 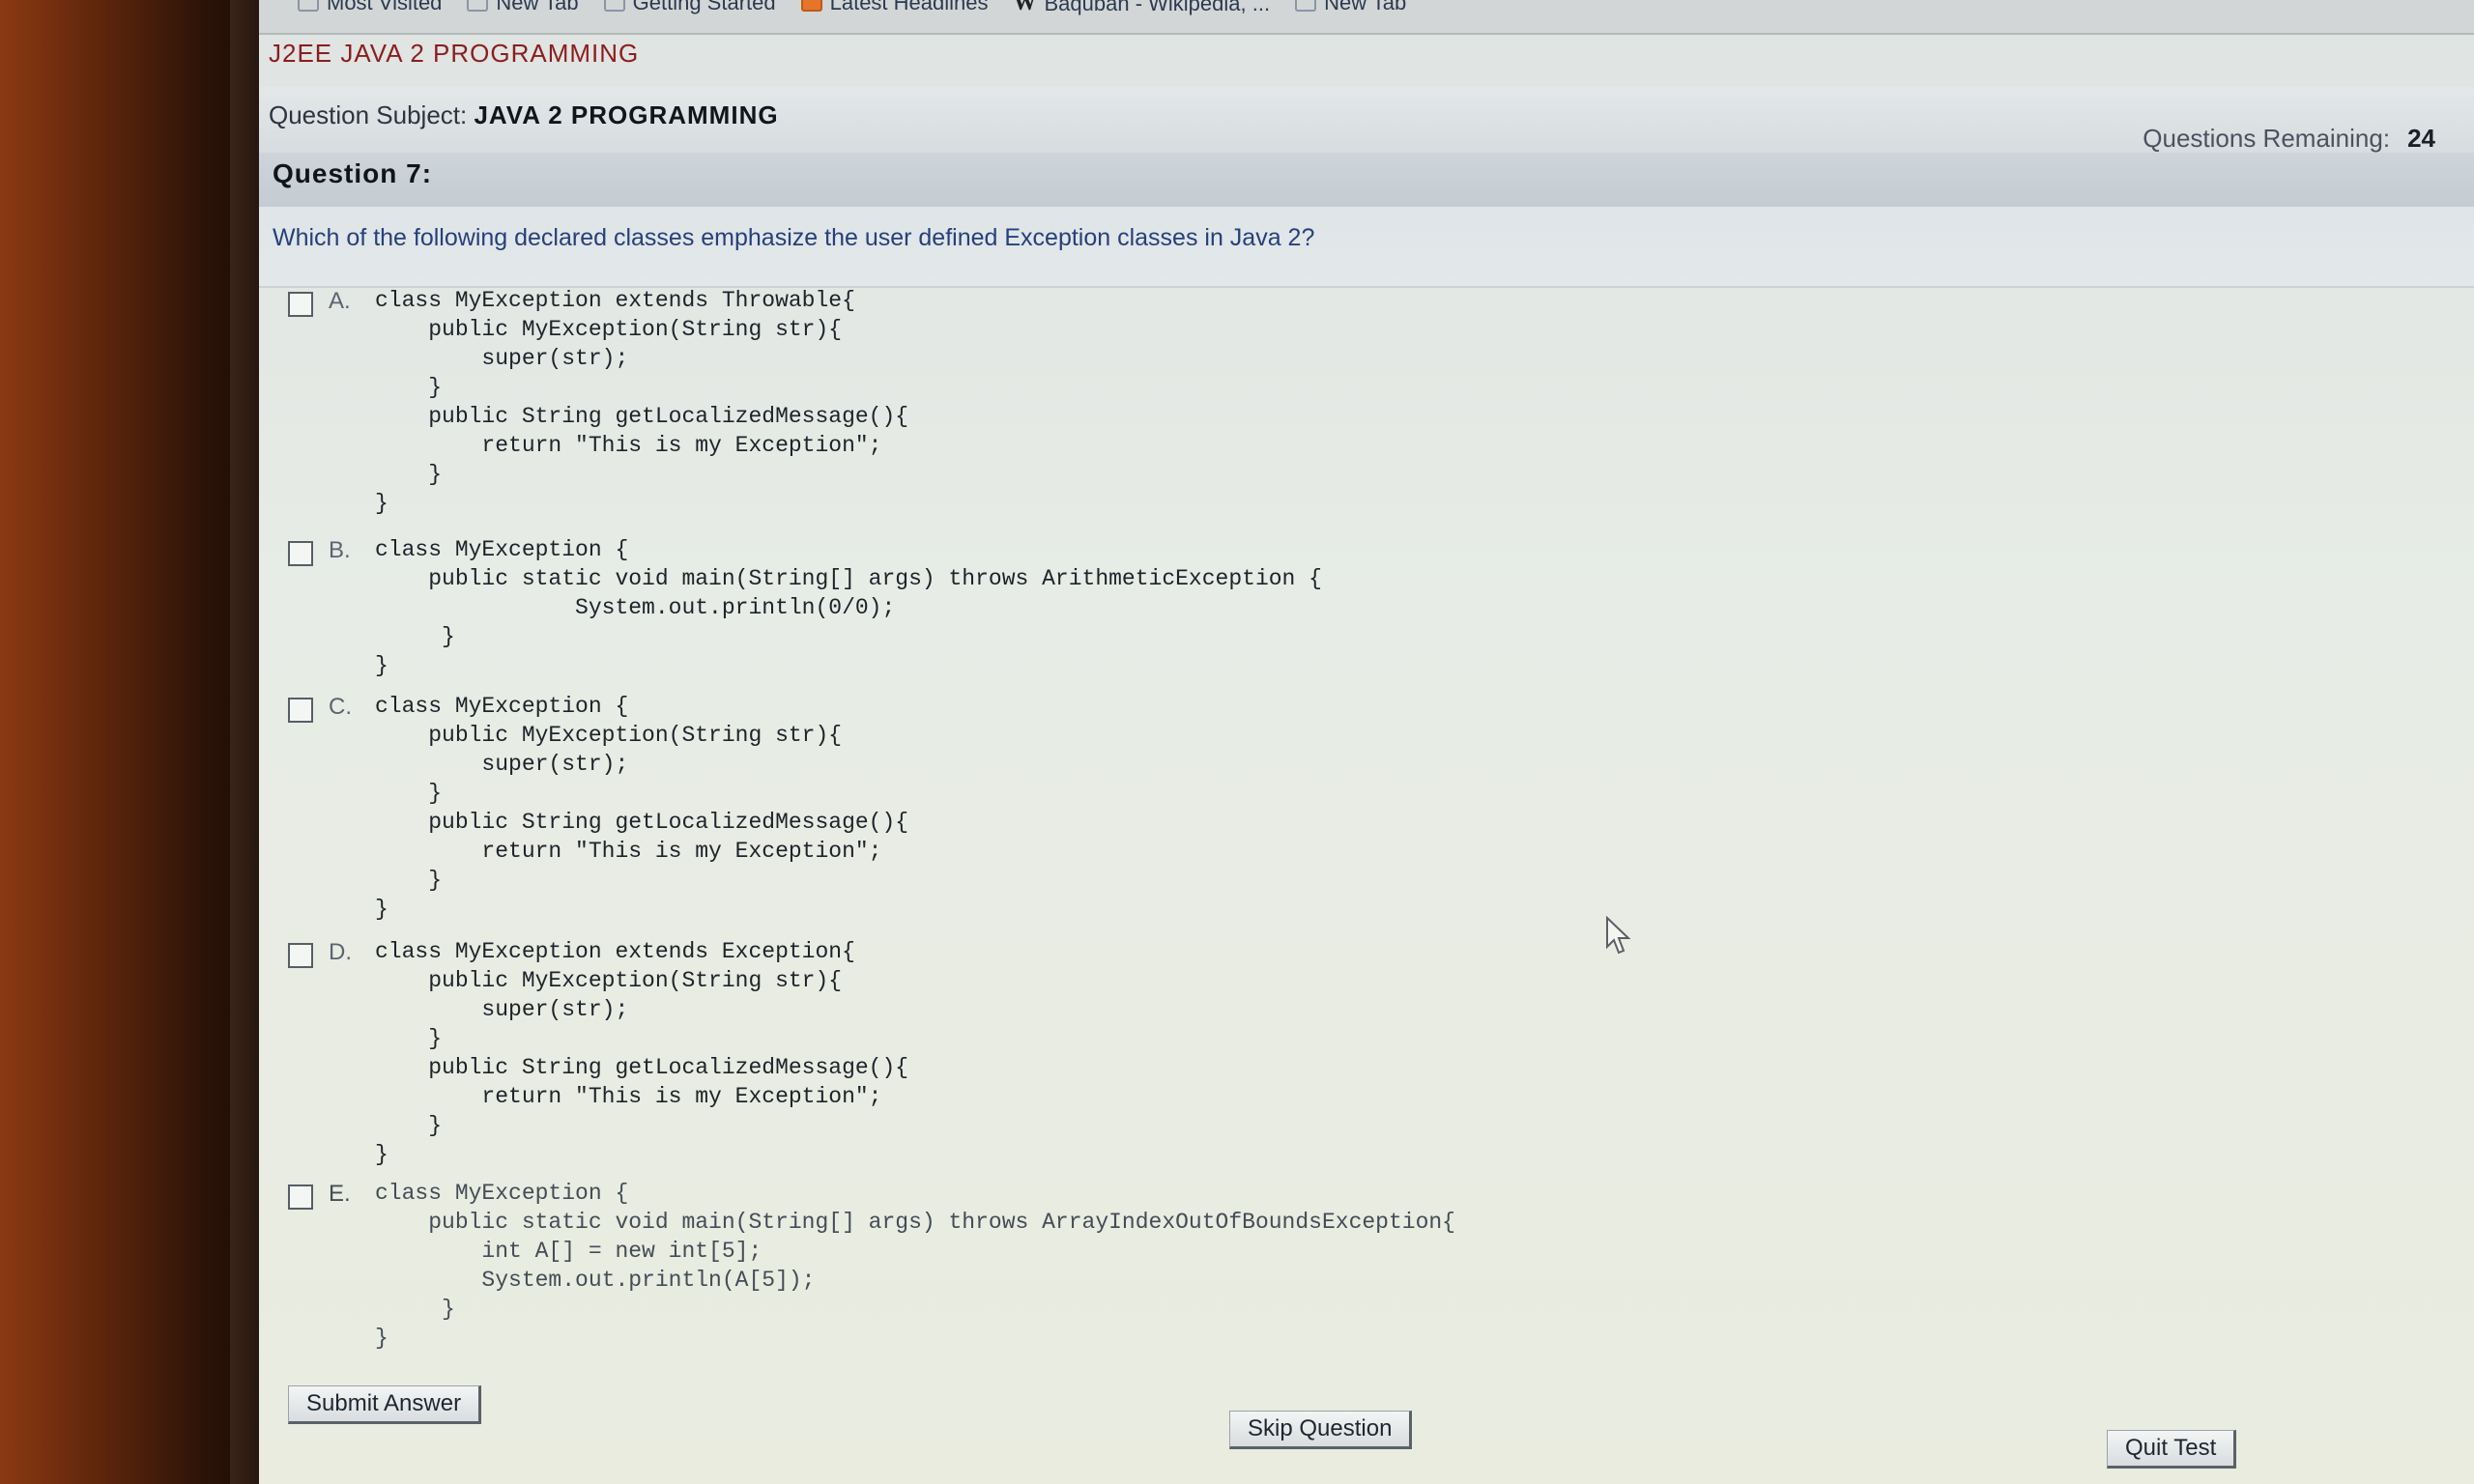 I want to click on questions-remaining: Questions Remaining: 24, so click(x=2289, y=139).